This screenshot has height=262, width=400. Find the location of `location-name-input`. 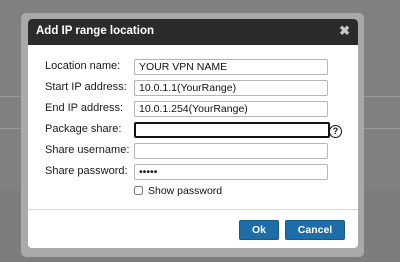

location-name-input is located at coordinates (231, 67).